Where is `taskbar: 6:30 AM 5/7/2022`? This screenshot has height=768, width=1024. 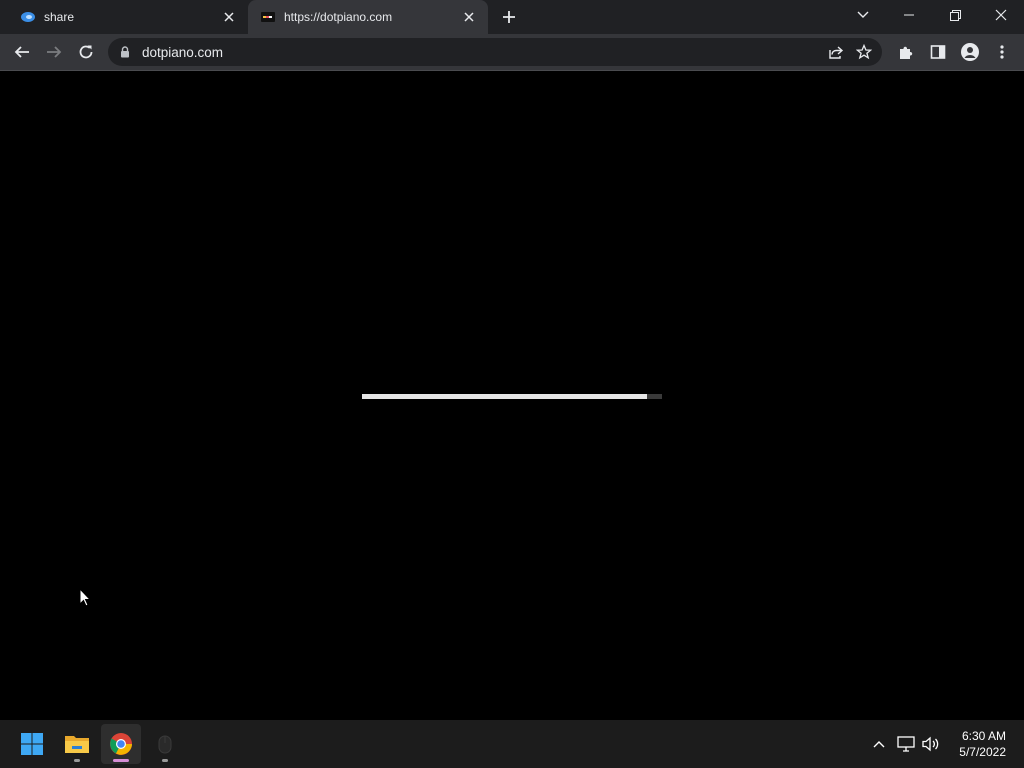 taskbar: 6:30 AM 5/7/2022 is located at coordinates (512, 744).